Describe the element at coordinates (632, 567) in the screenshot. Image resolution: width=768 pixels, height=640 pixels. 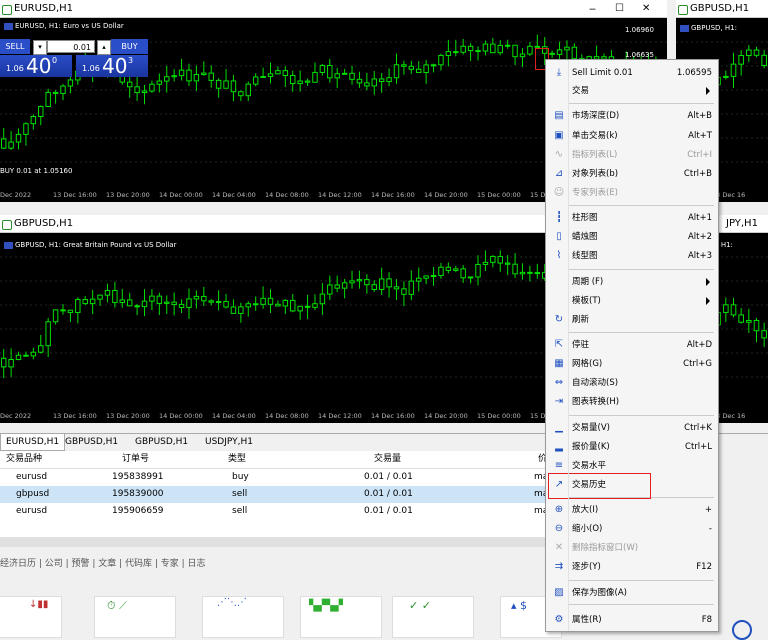
I see `menu-item-24: ⇉ 逐步(Y) F12` at that location.